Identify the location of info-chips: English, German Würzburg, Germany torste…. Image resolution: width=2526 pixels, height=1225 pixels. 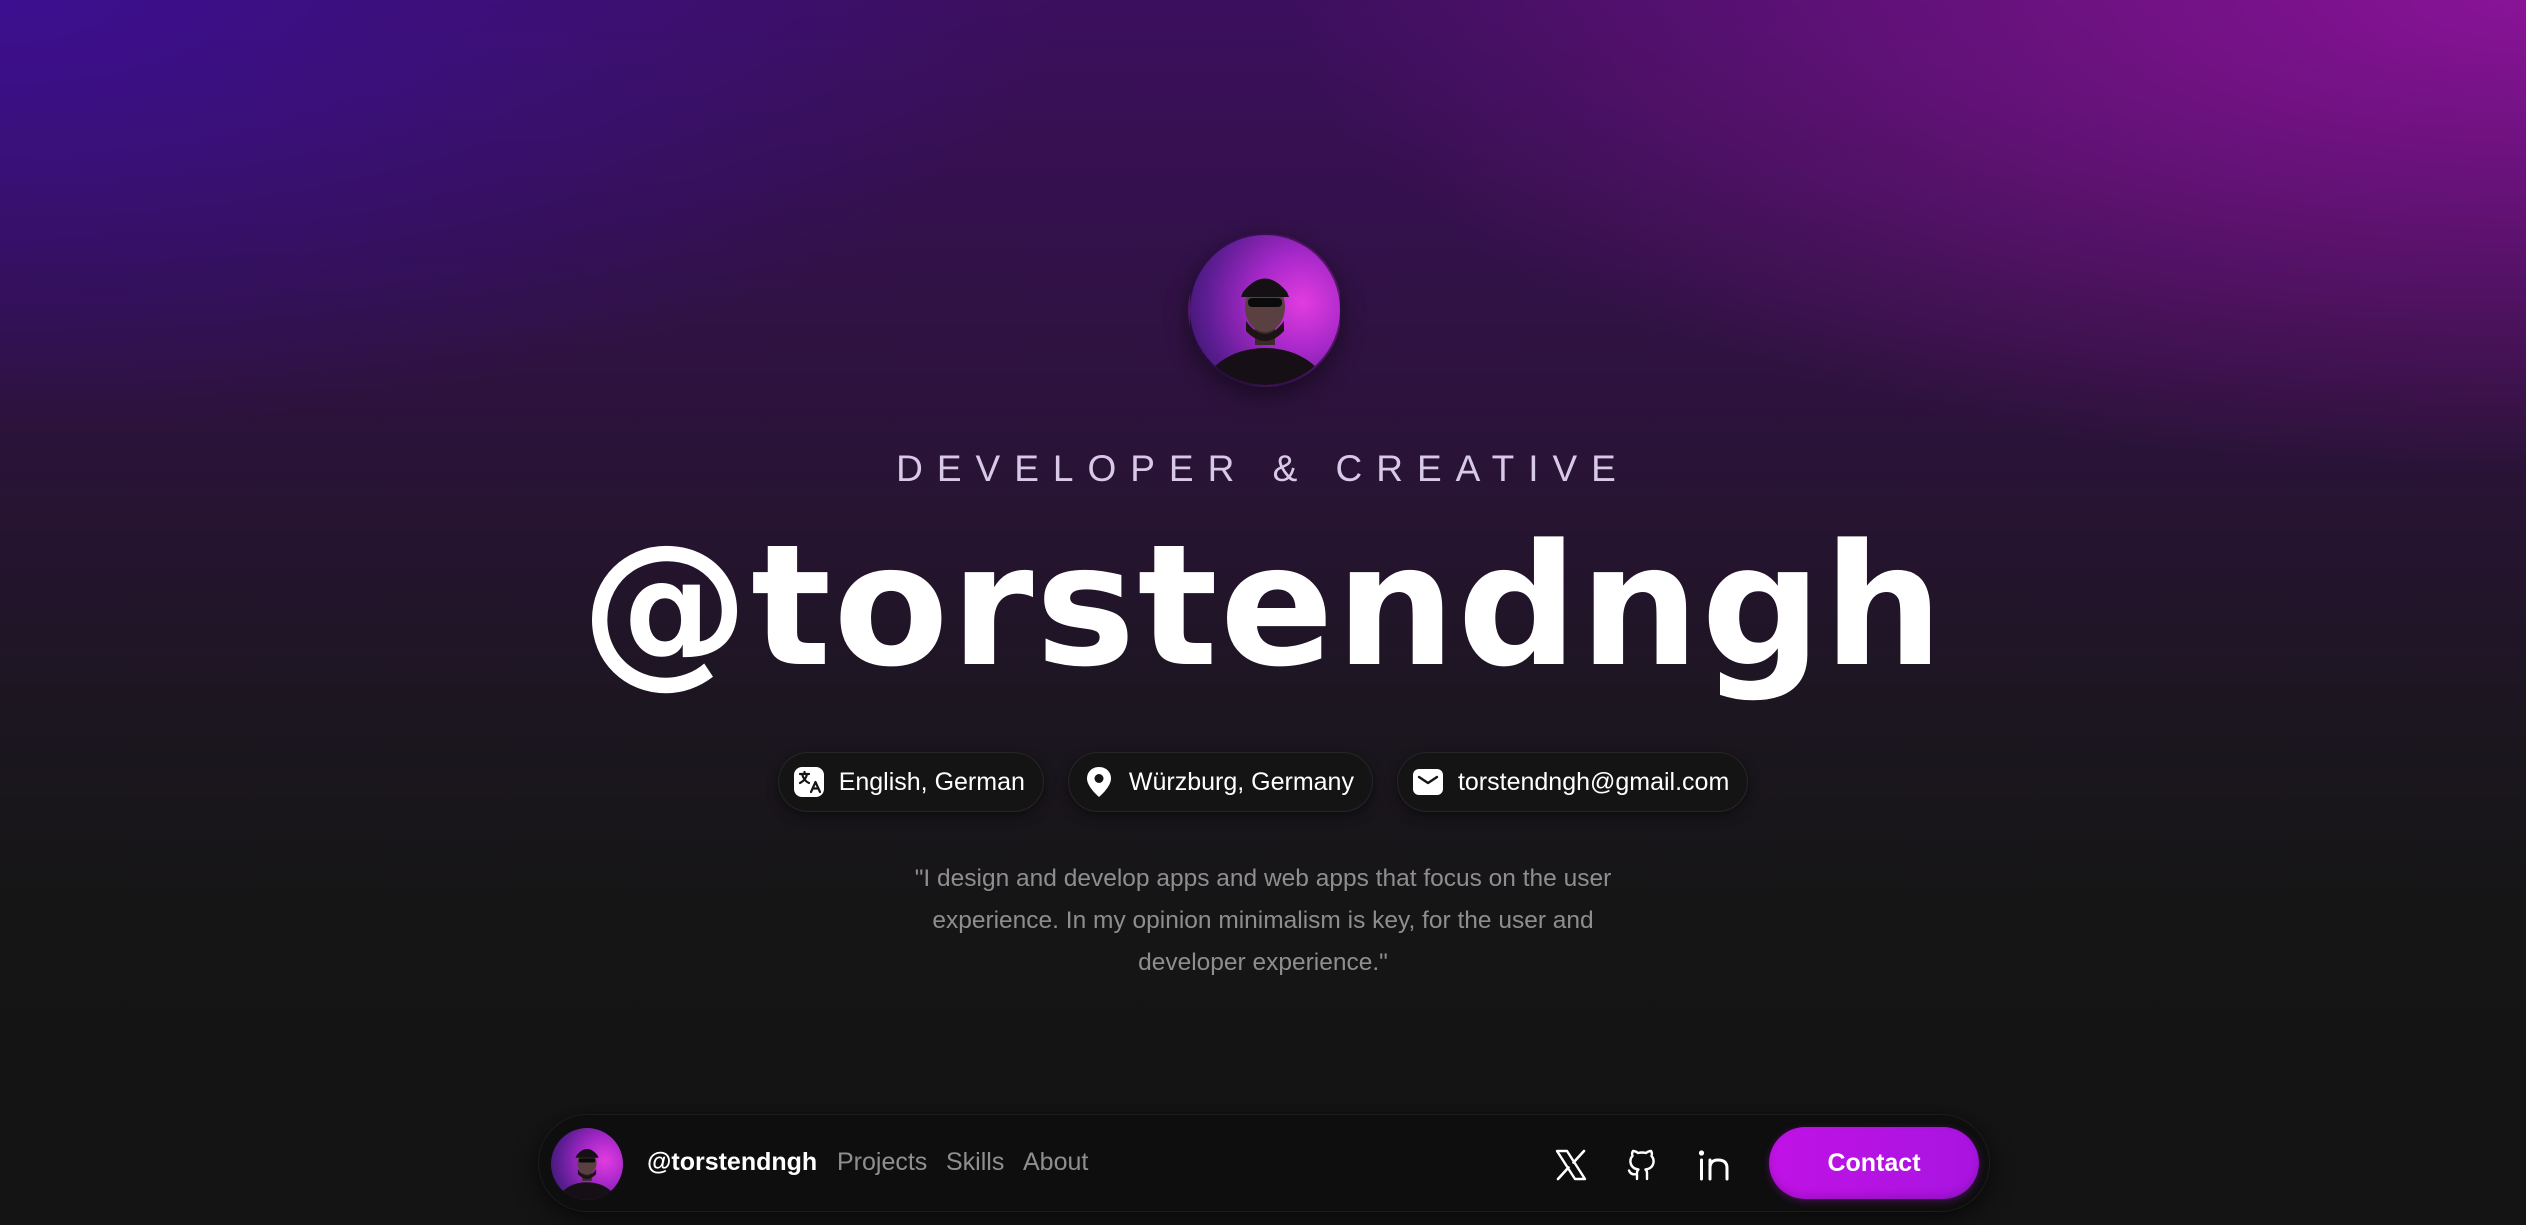
(1263, 782).